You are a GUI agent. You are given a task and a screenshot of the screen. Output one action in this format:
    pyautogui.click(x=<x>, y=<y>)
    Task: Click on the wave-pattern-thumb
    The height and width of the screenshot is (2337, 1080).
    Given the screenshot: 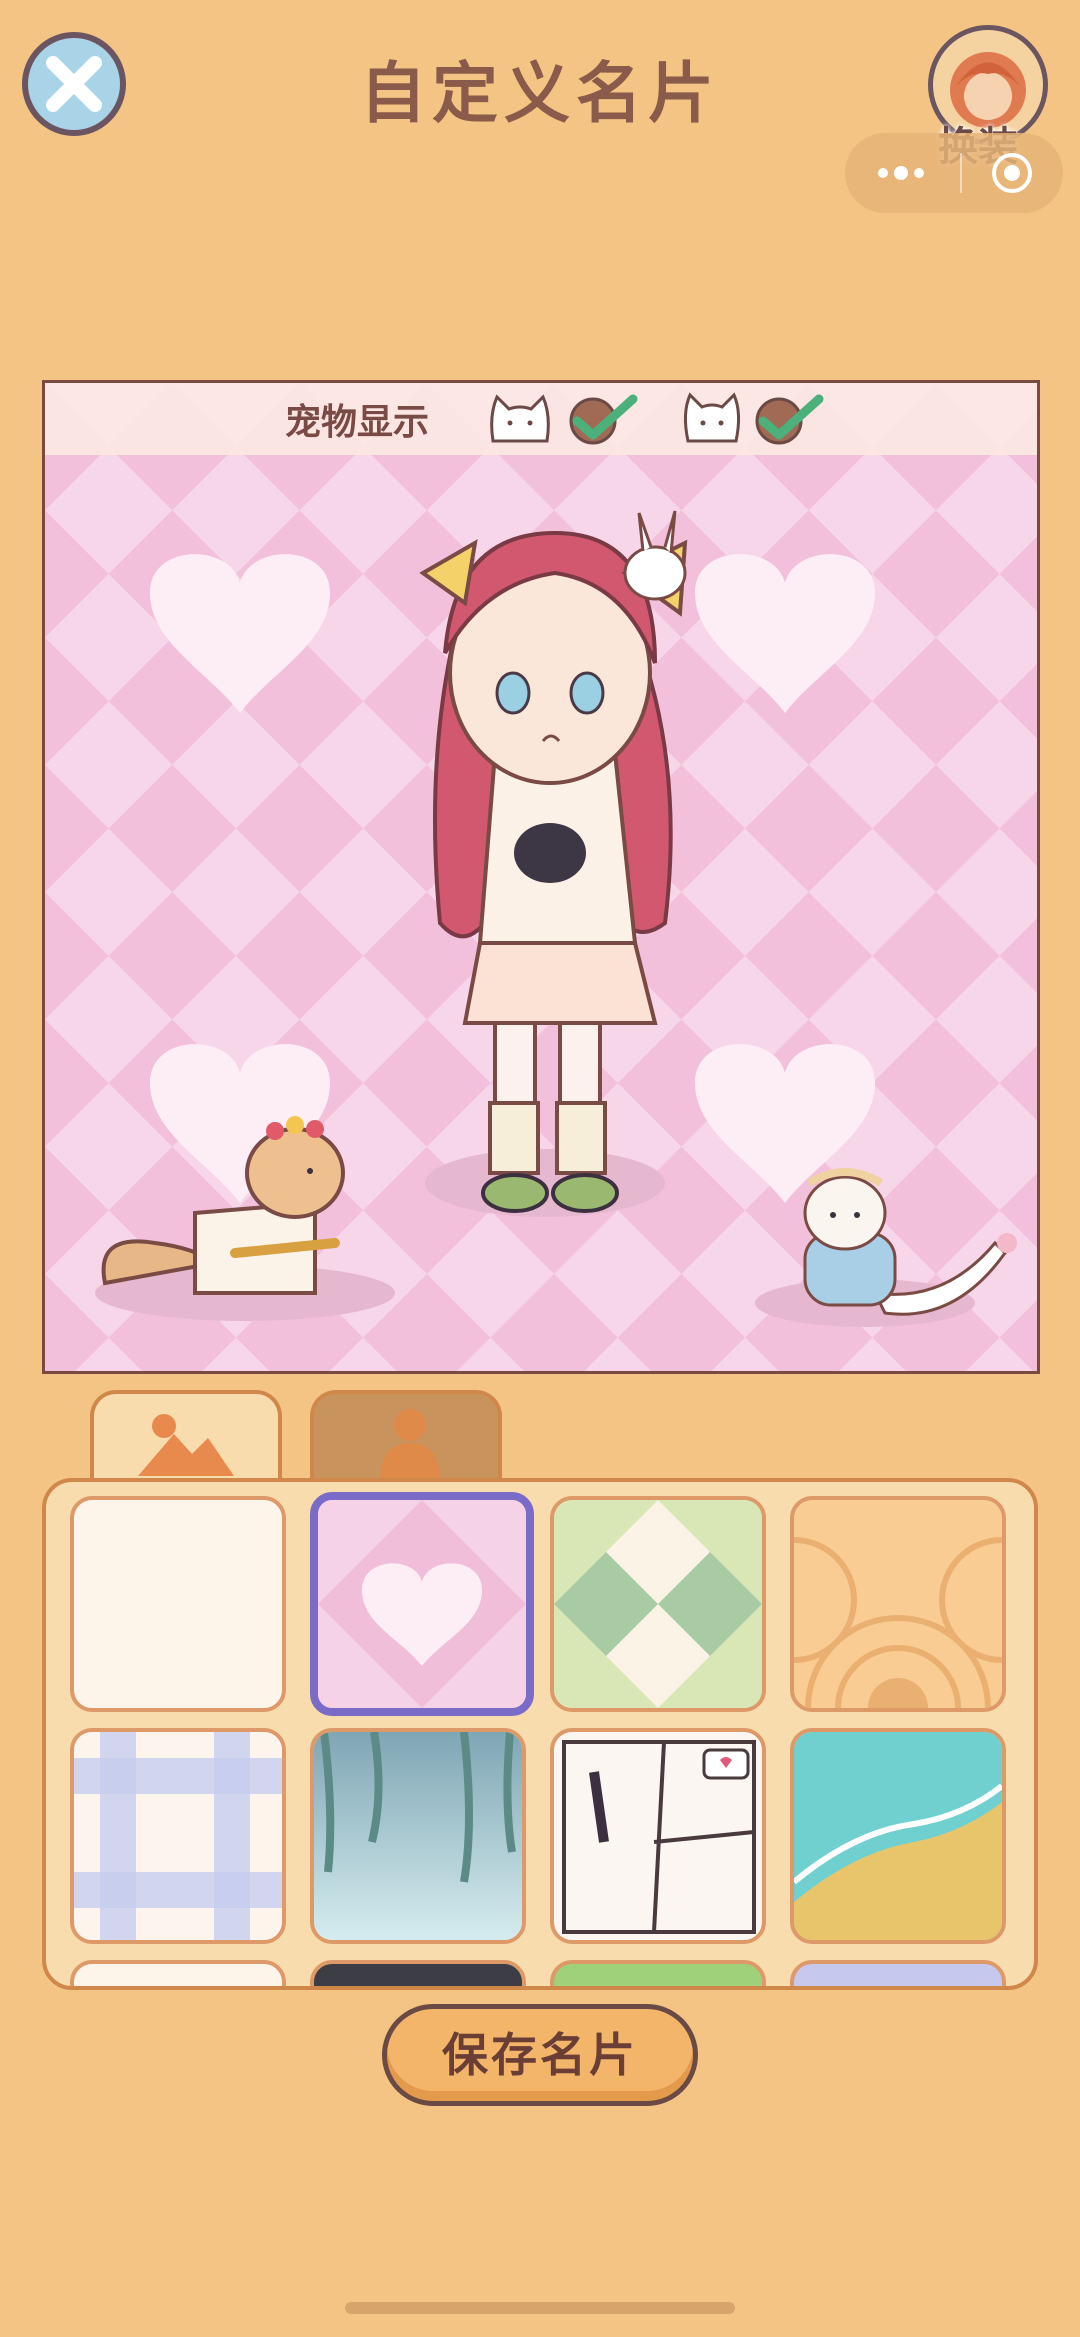 What is the action you would take?
    pyautogui.click(x=898, y=1622)
    